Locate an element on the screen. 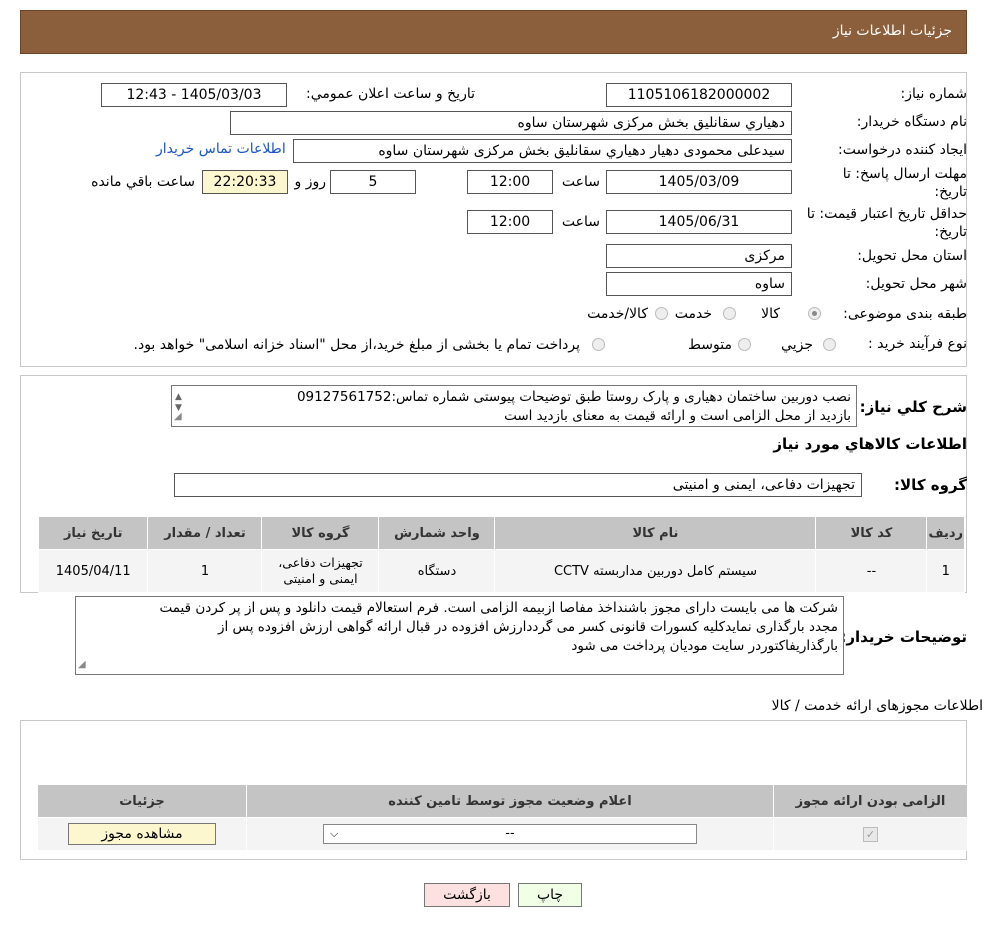  remaining-time-field: 22:20:33 is located at coordinates (245, 182).